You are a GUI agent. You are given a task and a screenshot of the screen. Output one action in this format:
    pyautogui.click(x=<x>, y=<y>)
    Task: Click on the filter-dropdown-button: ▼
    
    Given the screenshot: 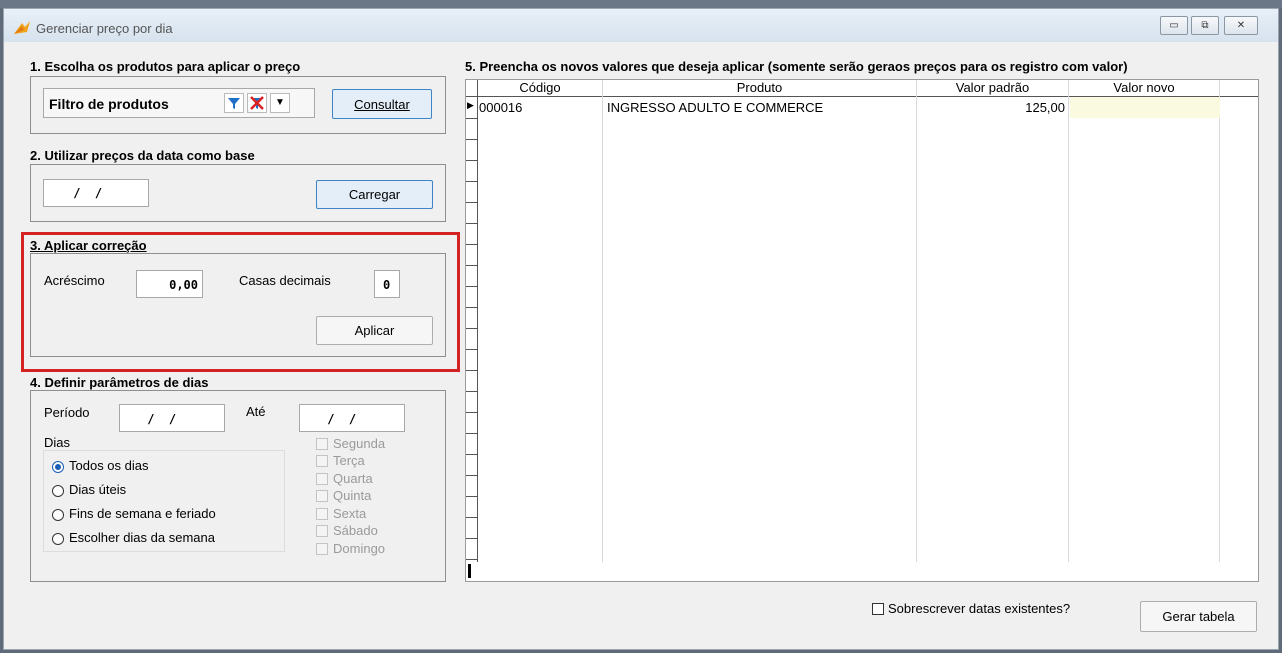 What is the action you would take?
    pyautogui.click(x=280, y=103)
    